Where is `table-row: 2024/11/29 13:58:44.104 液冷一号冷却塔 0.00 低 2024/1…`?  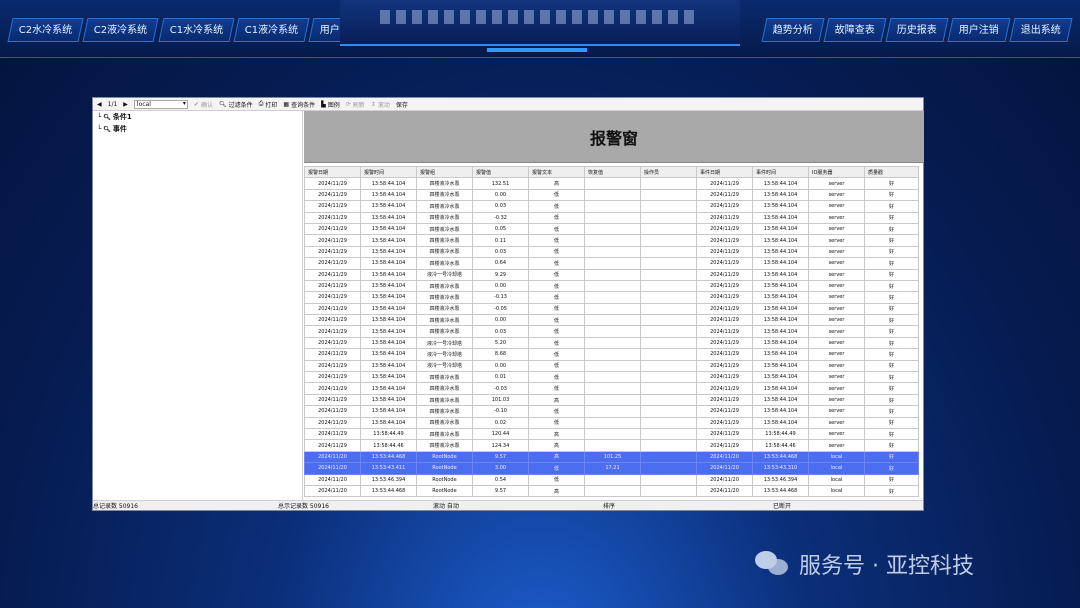
table-row: 2024/11/29 13:58:44.104 液冷一号冷却塔 0.00 低 2024/1… is located at coordinates (611, 366).